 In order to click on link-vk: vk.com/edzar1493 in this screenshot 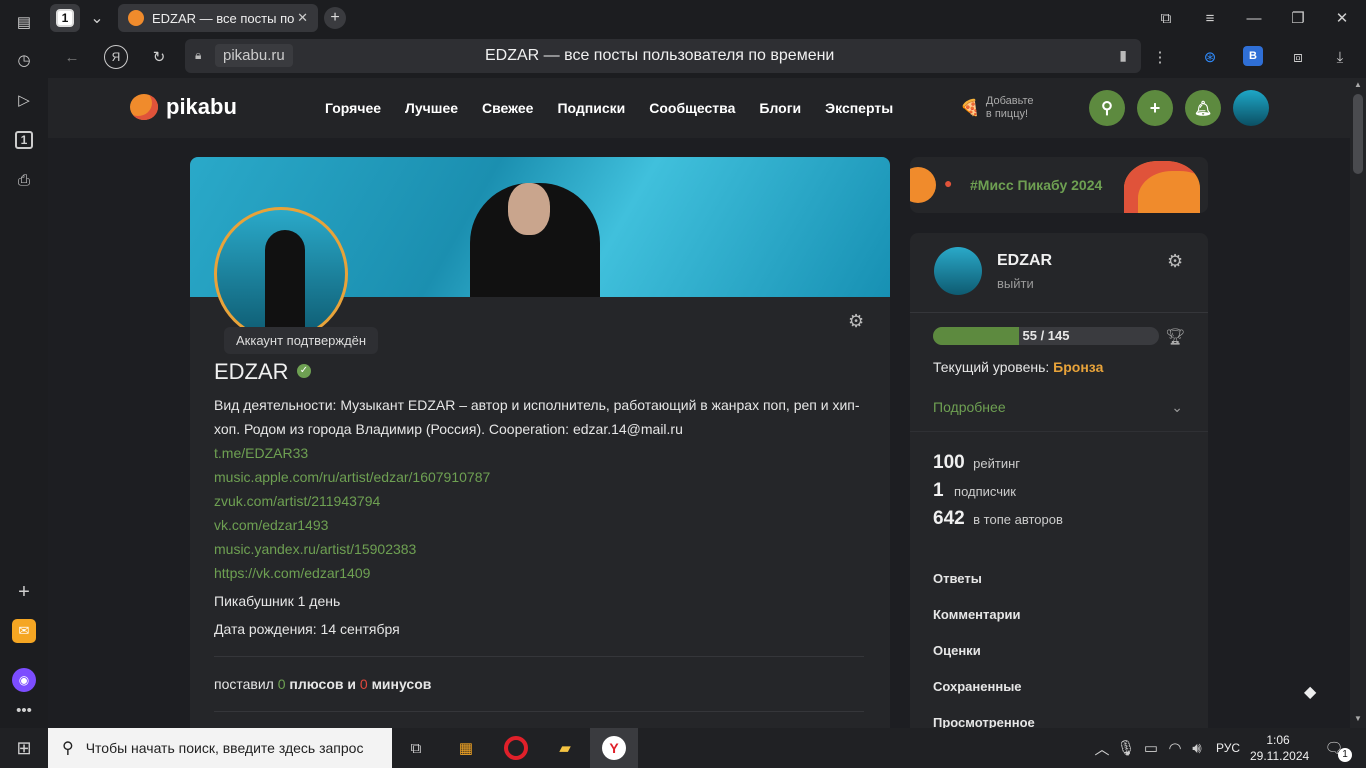, I will do `click(271, 525)`.